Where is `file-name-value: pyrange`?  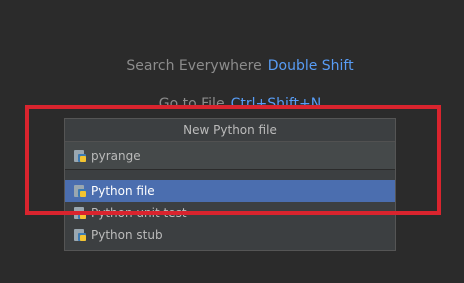
file-name-value: pyrange is located at coordinates (116, 156).